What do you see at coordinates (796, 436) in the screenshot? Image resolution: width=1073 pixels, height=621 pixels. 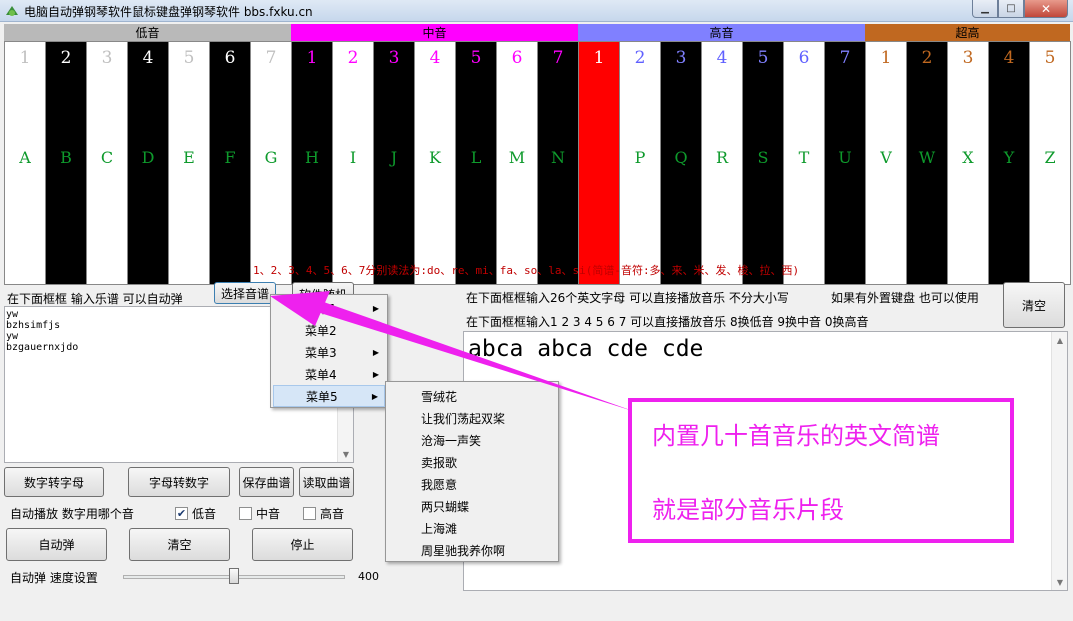 I see `callout-line-1: 内置几十首音乐的英文简谱` at bounding box center [796, 436].